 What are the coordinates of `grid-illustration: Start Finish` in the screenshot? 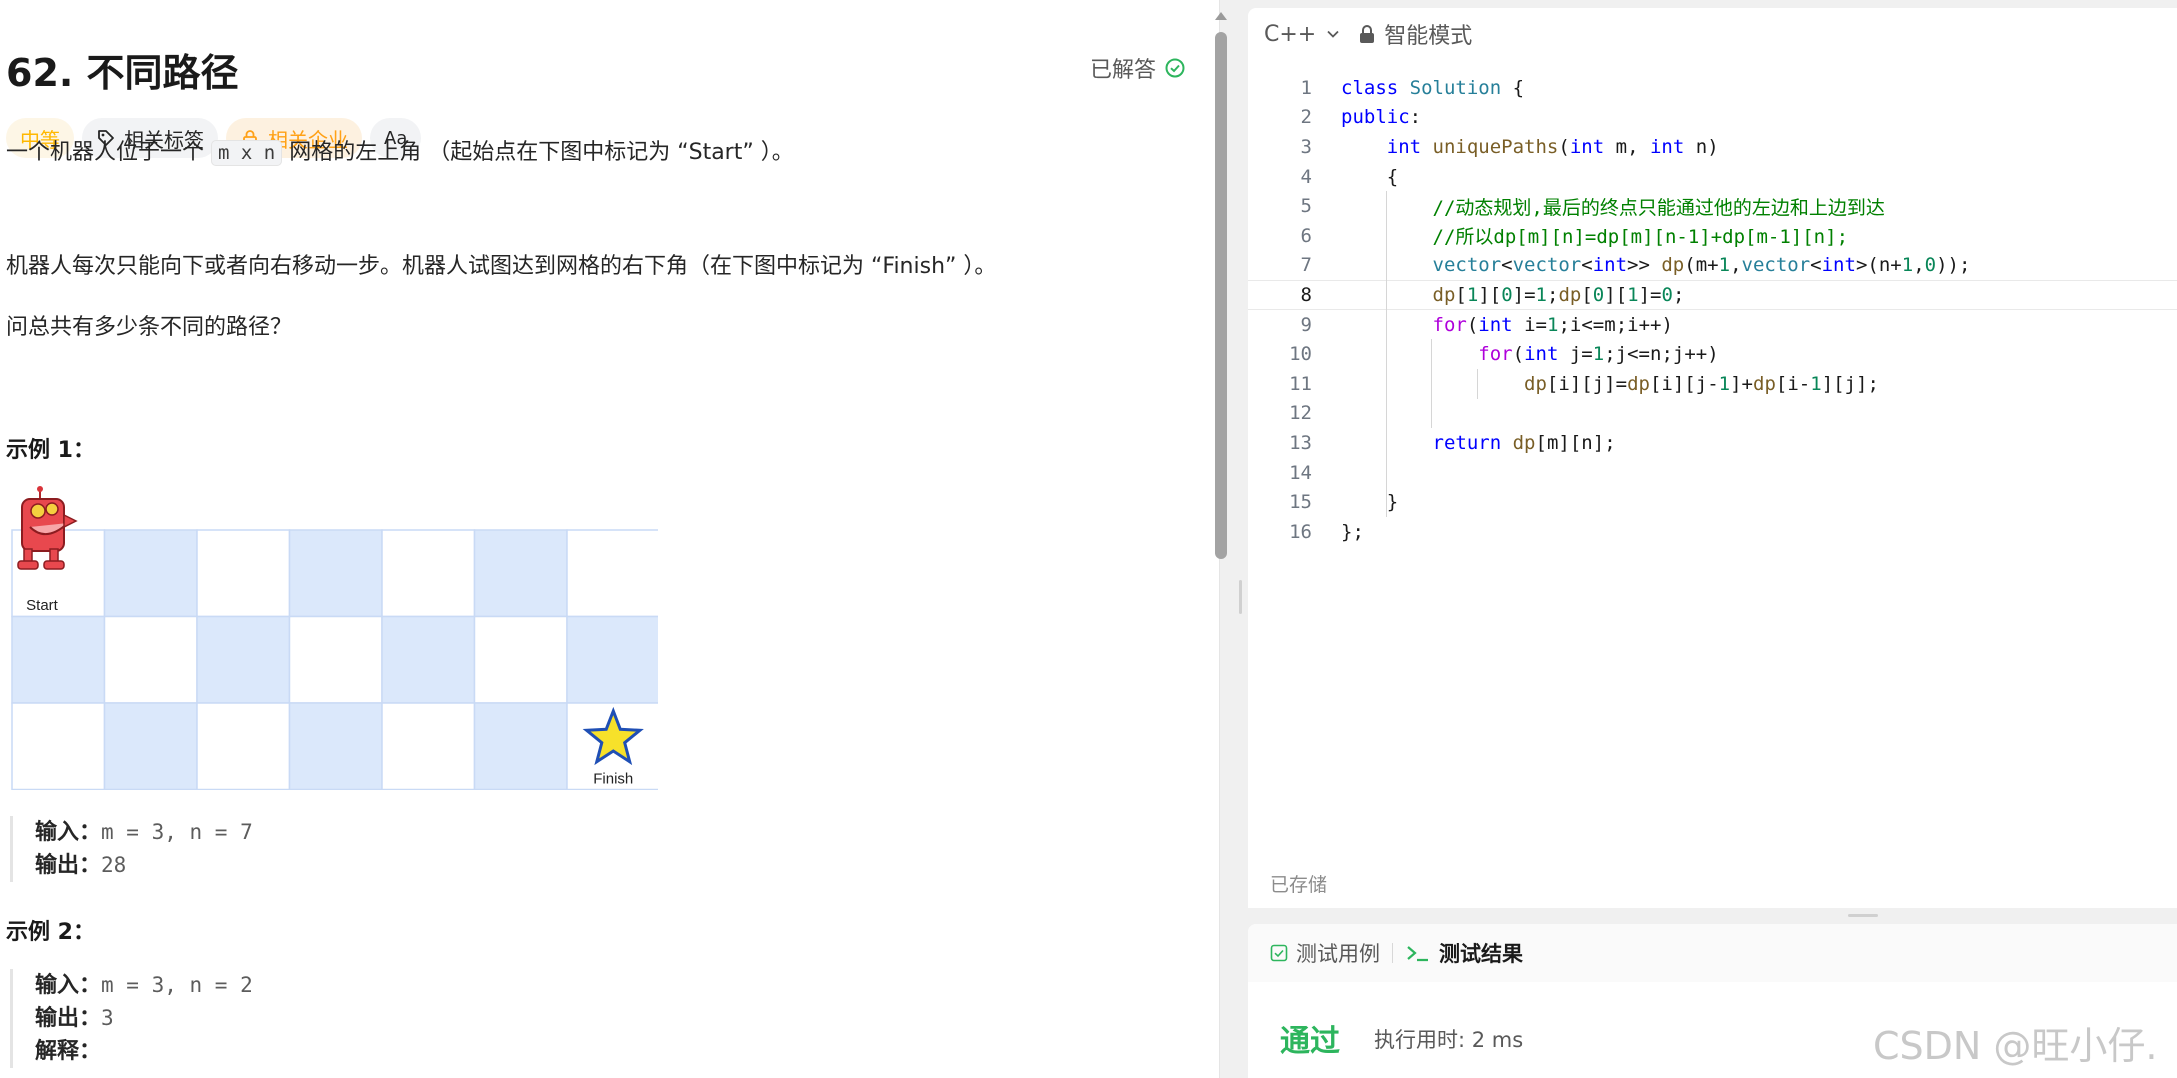 It's located at (335, 638).